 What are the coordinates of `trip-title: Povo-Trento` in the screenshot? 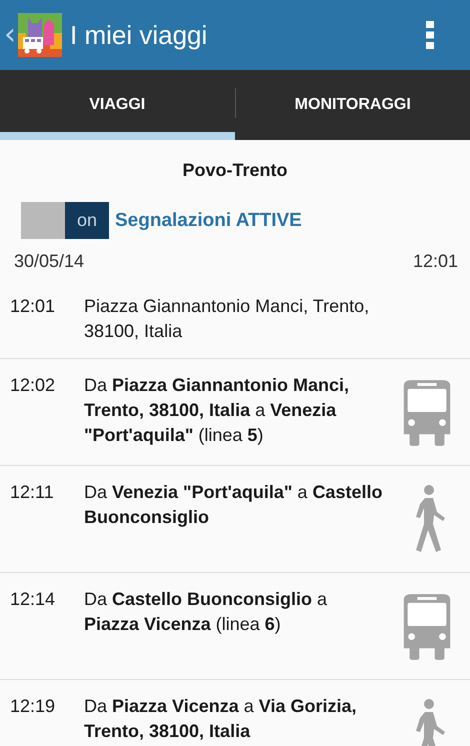 It's located at (234, 170).